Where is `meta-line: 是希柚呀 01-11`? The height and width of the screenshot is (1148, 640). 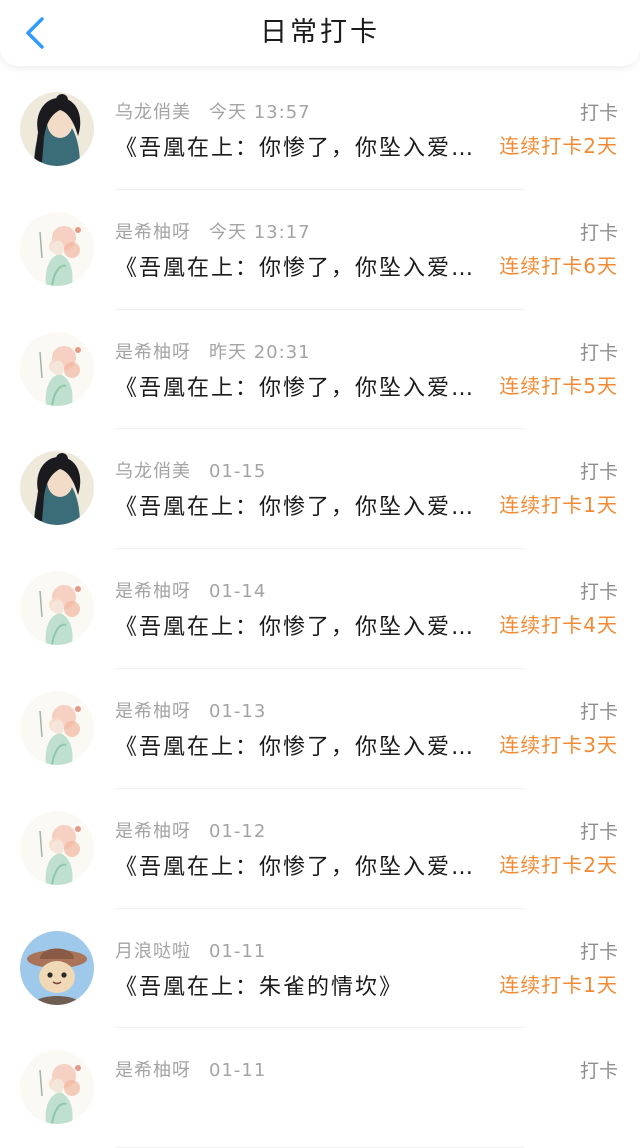 meta-line: 是希柚呀 01-11 is located at coordinates (190, 1069).